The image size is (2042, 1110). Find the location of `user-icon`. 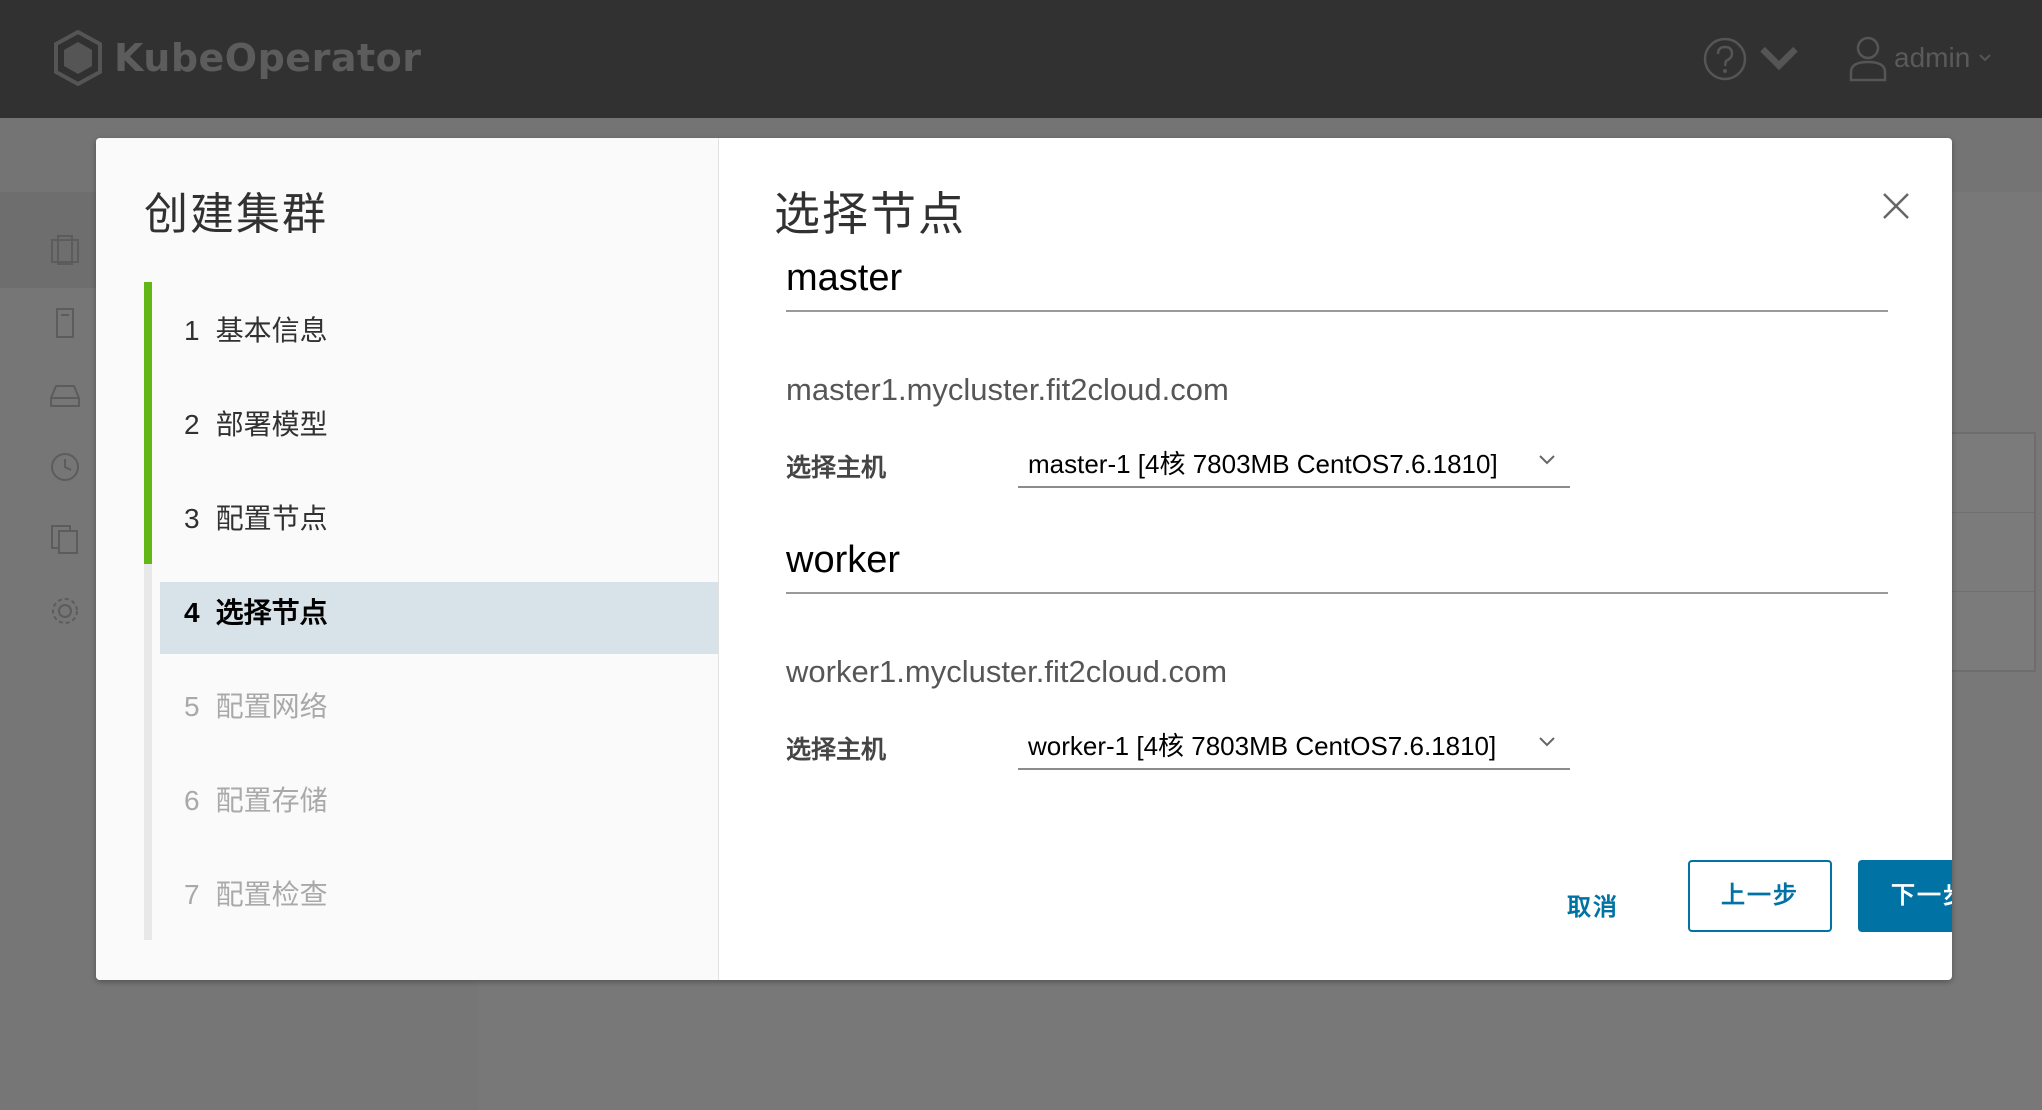

user-icon is located at coordinates (1868, 59).